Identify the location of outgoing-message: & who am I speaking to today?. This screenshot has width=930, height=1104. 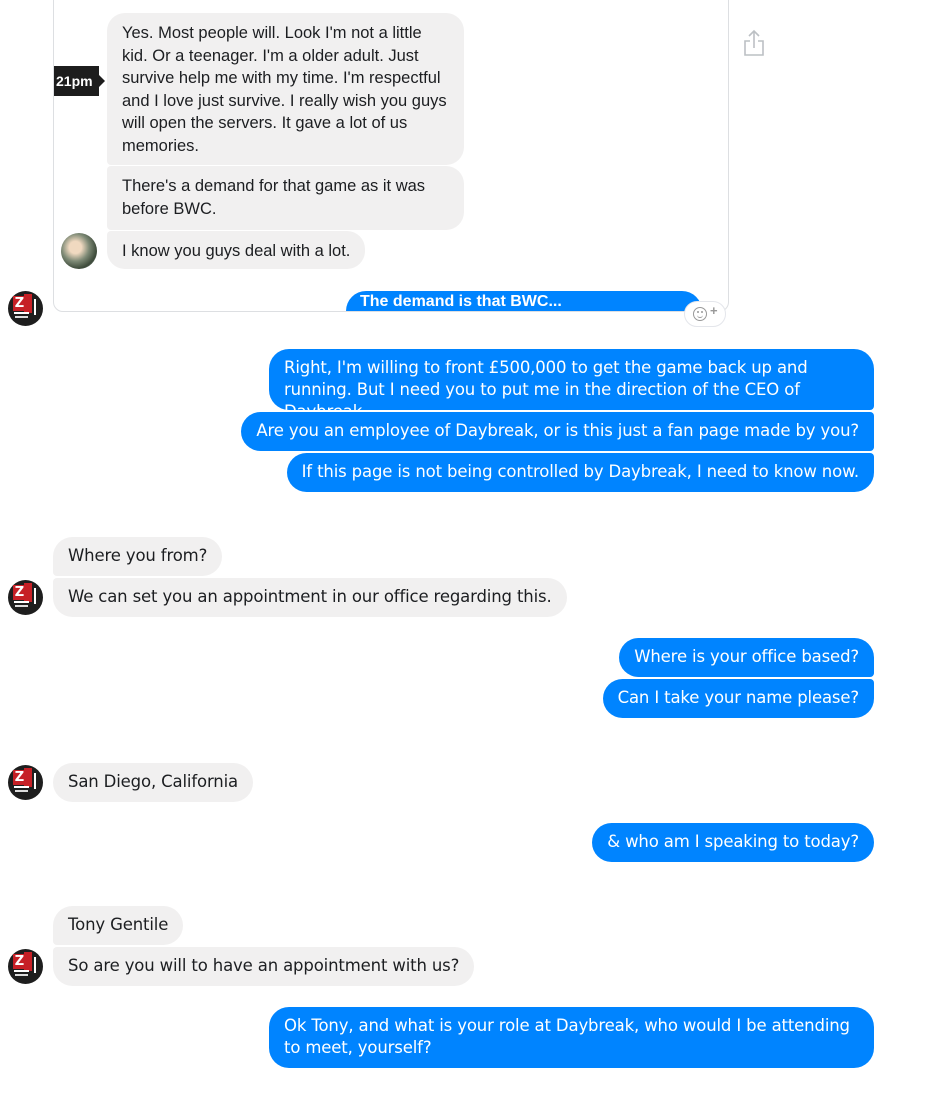
(733, 842).